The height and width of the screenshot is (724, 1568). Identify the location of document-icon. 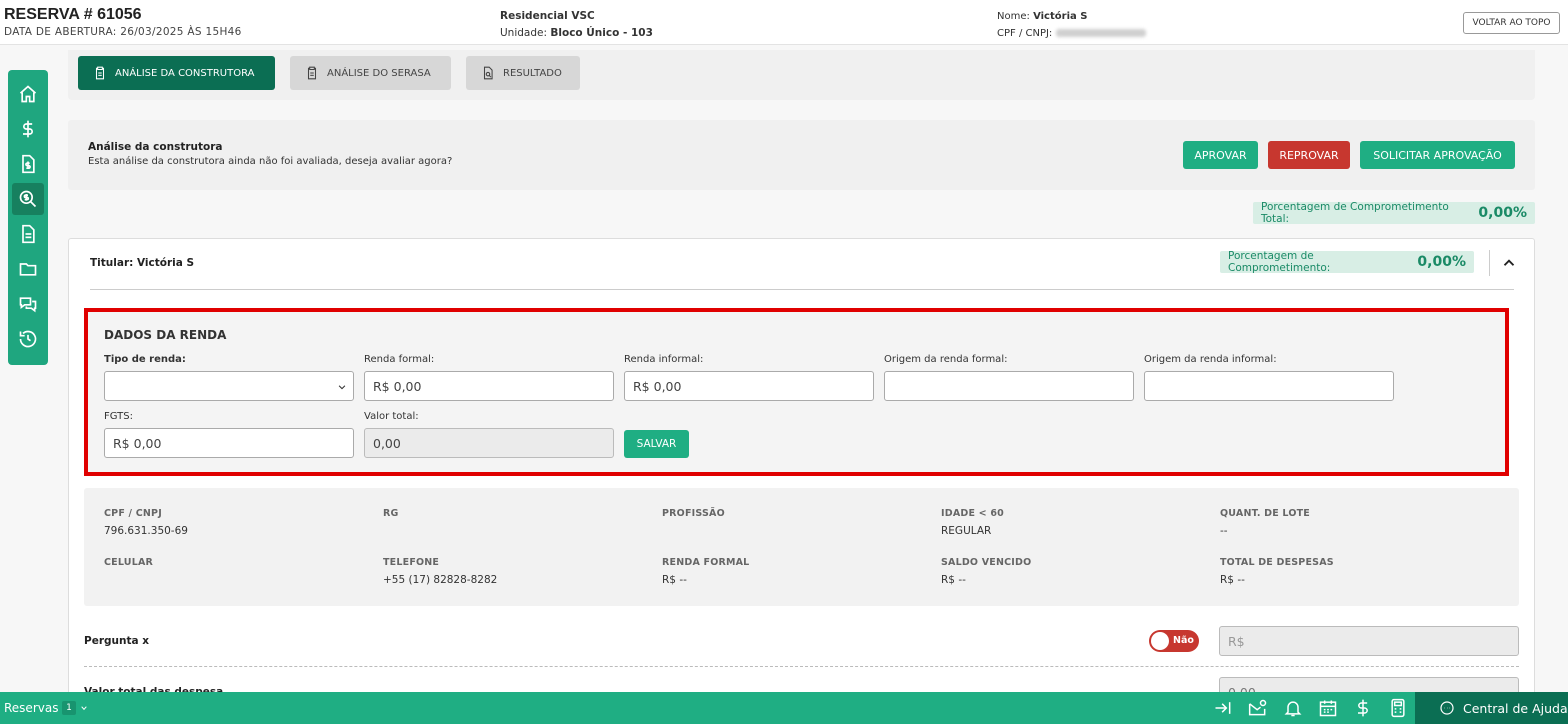
(28, 234).